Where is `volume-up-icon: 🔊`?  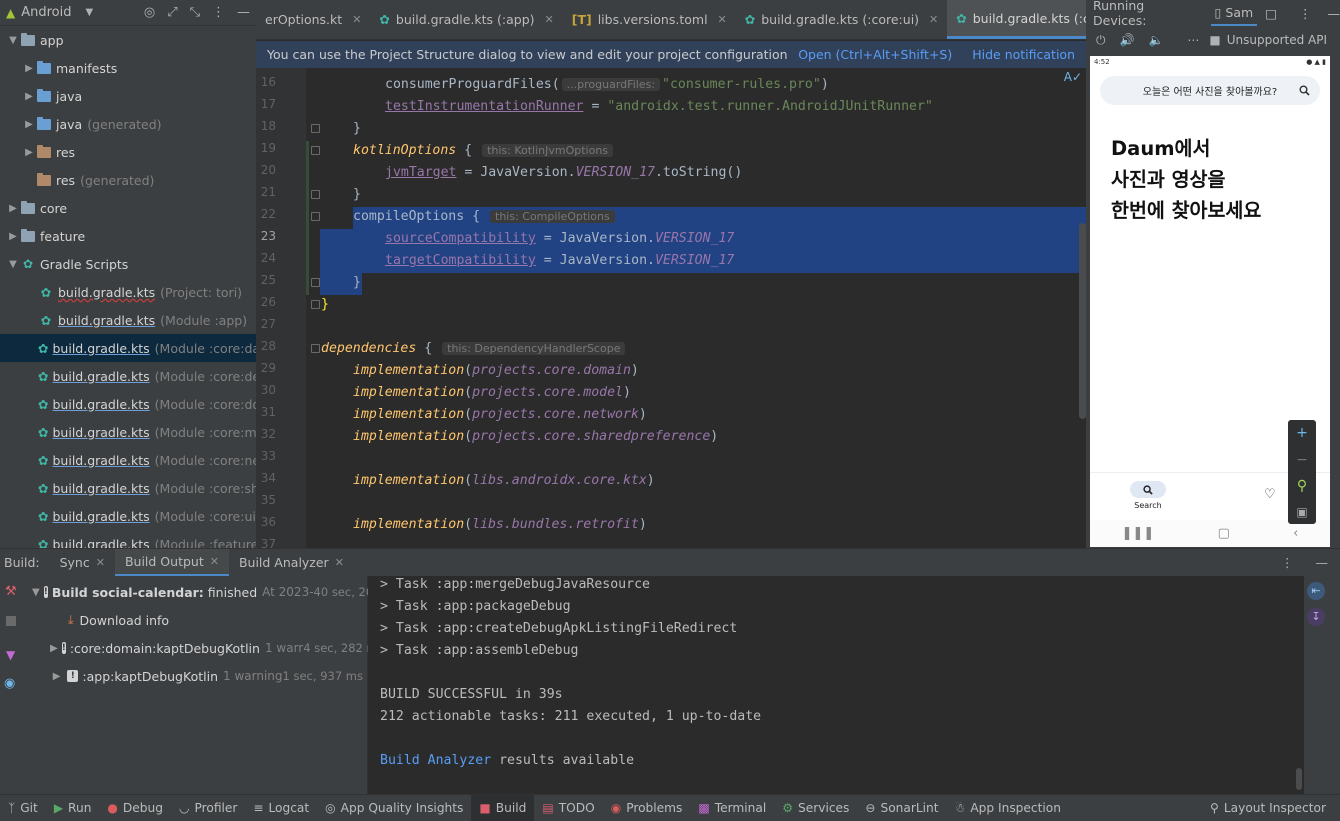 volume-up-icon: 🔊 is located at coordinates (1127, 40).